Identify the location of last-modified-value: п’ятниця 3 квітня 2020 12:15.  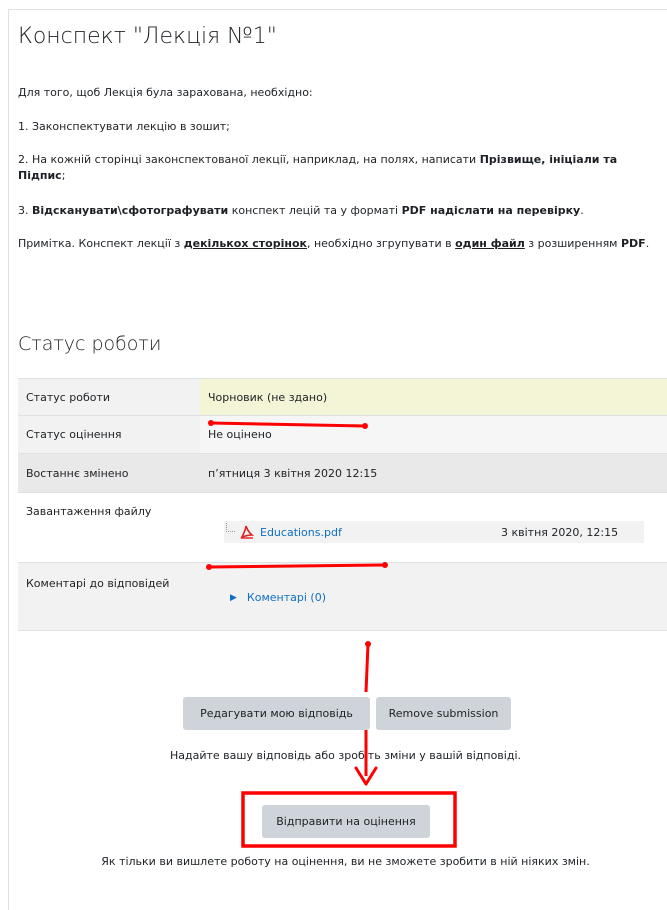
(293, 473).